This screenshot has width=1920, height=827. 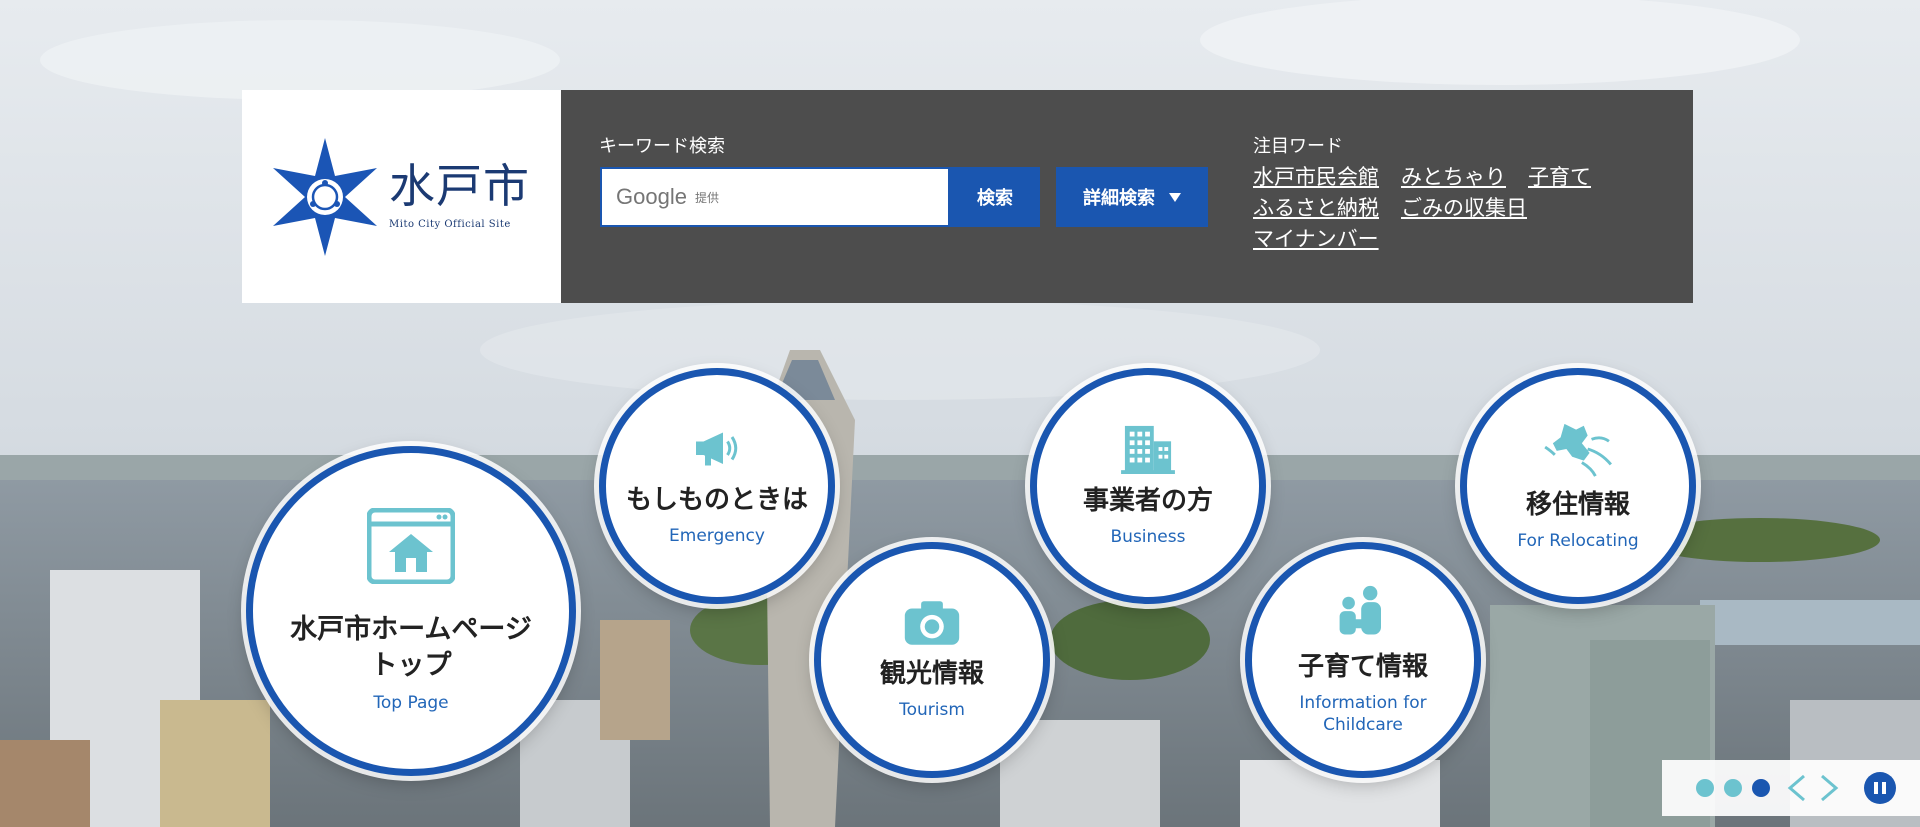 What do you see at coordinates (717, 449) in the screenshot?
I see `megaphone-icon` at bounding box center [717, 449].